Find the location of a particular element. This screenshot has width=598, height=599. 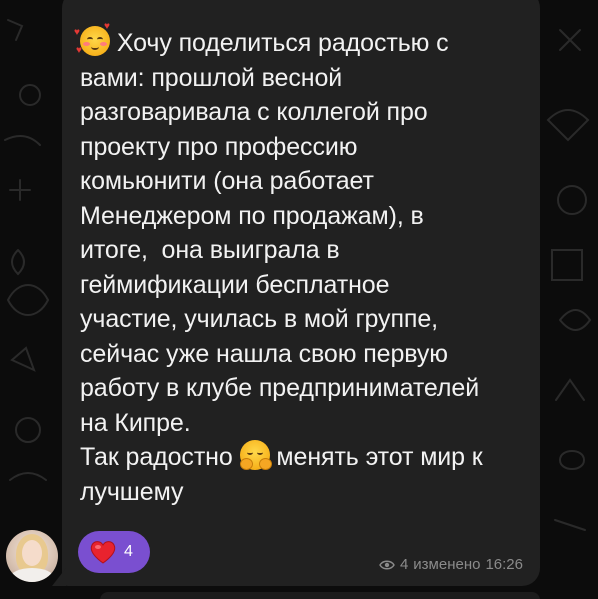

doodle-circle-icon is located at coordinates (30, 95).